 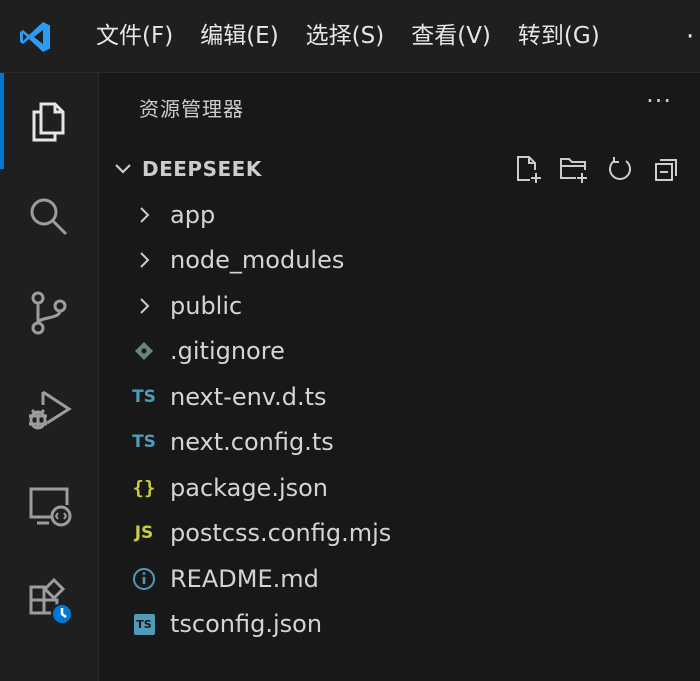 What do you see at coordinates (227, 351) in the screenshot?
I see `tree-item-label: .gitignore` at bounding box center [227, 351].